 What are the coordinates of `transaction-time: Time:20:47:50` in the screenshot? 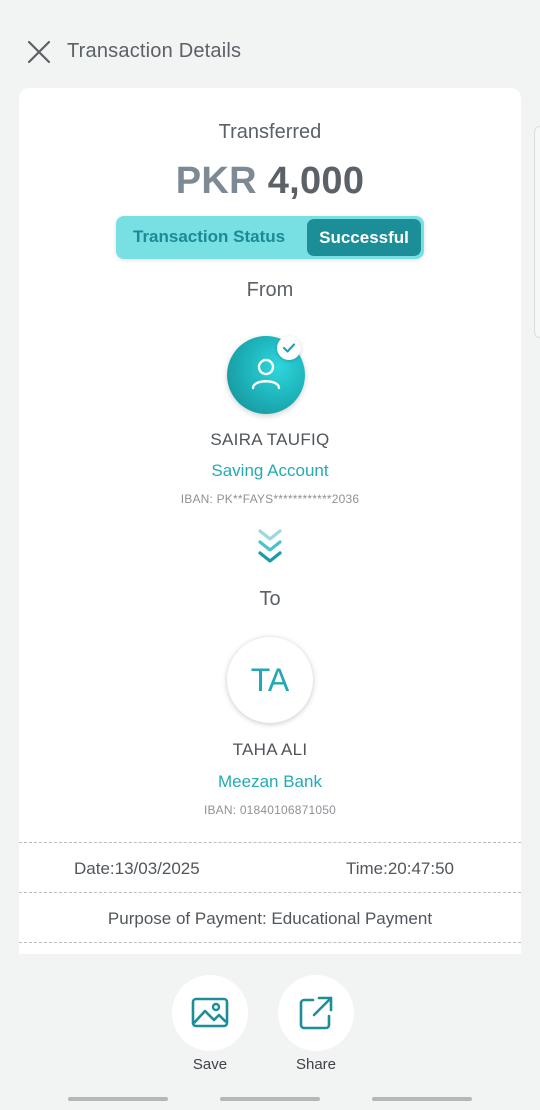 It's located at (399, 868).